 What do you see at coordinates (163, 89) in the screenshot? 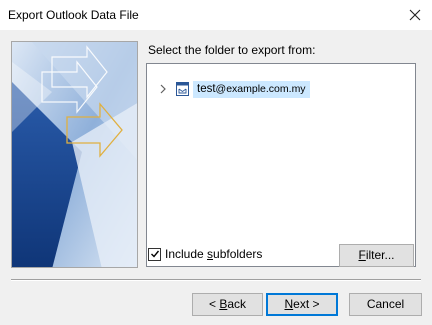
I see `chevron-right-icon` at bounding box center [163, 89].